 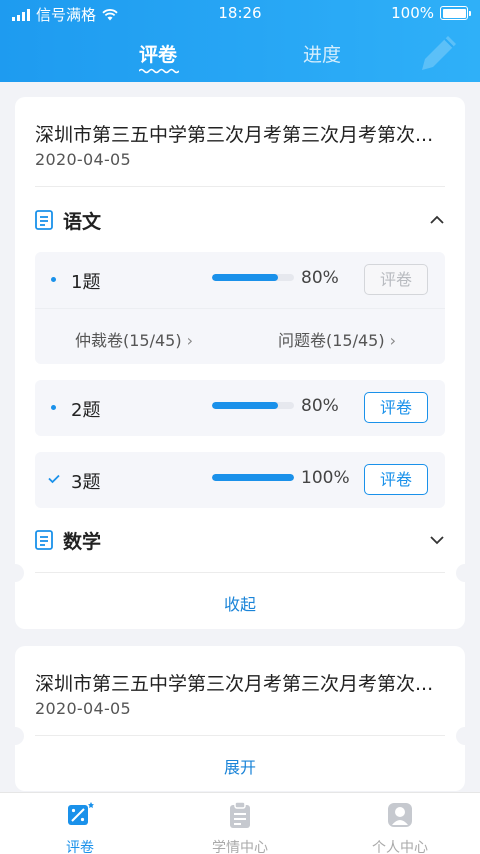 I want to click on bottom-nav: 评卷 学情中心 个人中心, so click(x=240, y=823).